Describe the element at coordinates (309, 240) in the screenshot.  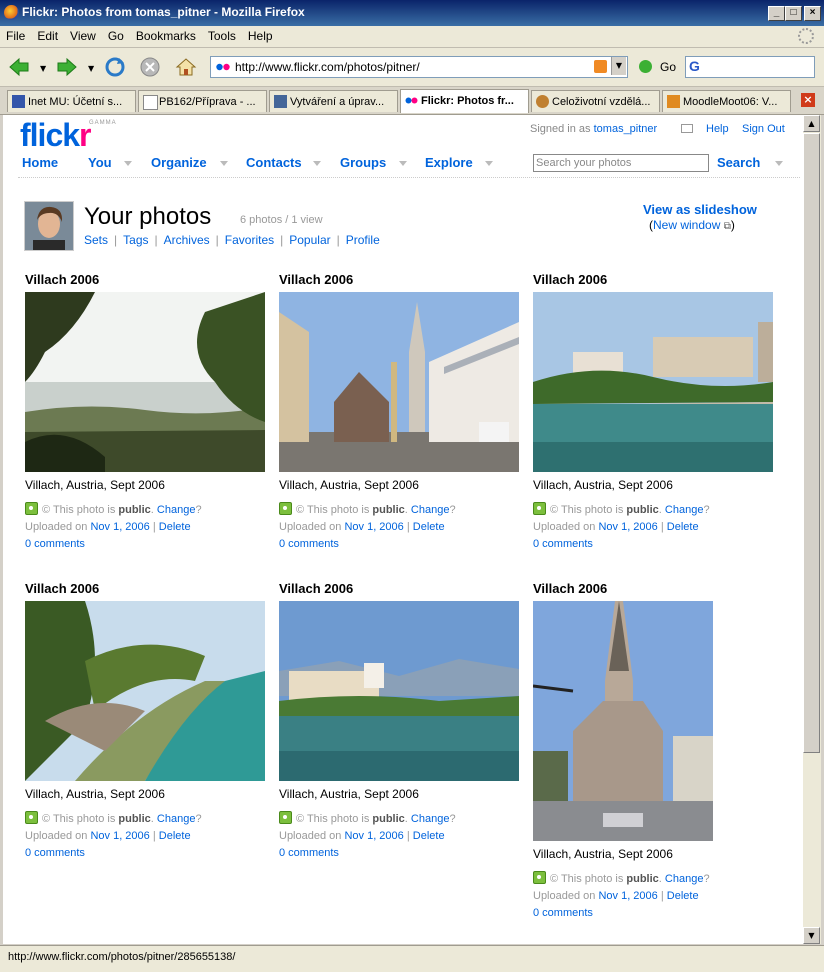
I see `popular-link: Popular` at that location.